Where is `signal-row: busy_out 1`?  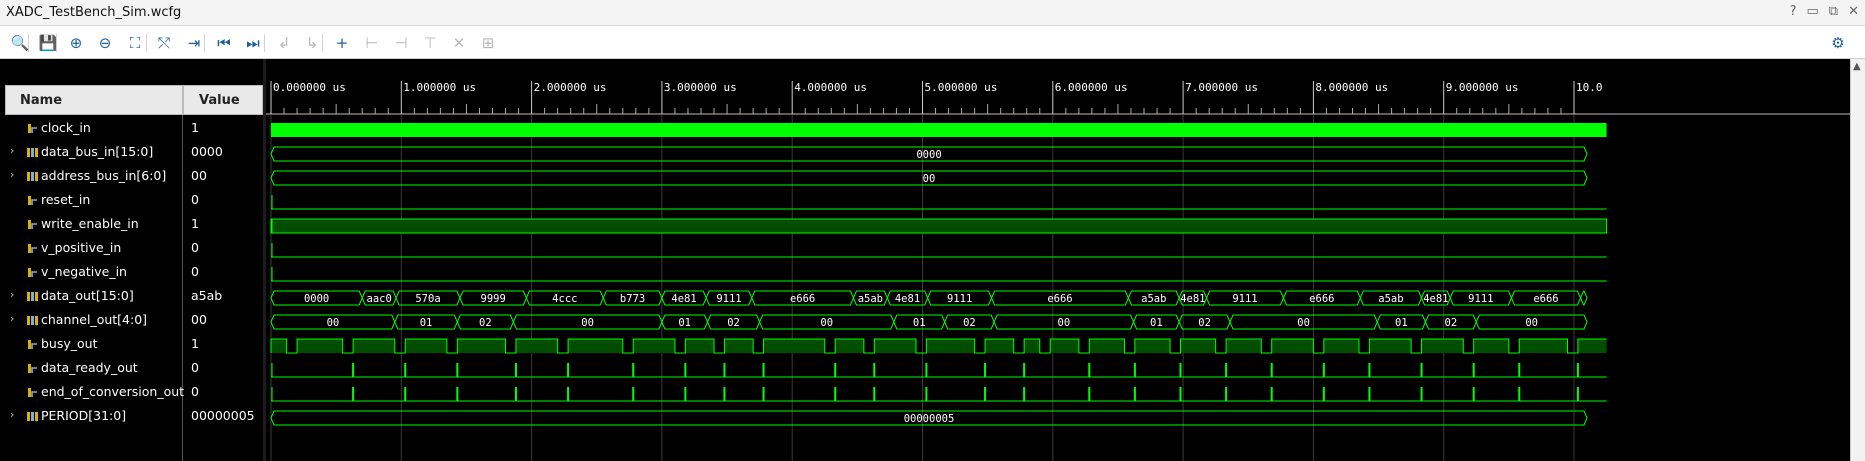
signal-row: busy_out 1 is located at coordinates (131, 345).